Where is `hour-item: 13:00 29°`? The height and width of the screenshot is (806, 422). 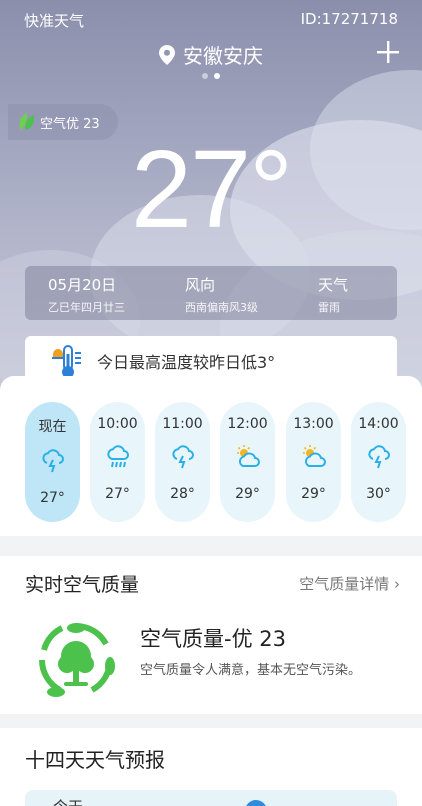 hour-item: 13:00 29° is located at coordinates (313, 462).